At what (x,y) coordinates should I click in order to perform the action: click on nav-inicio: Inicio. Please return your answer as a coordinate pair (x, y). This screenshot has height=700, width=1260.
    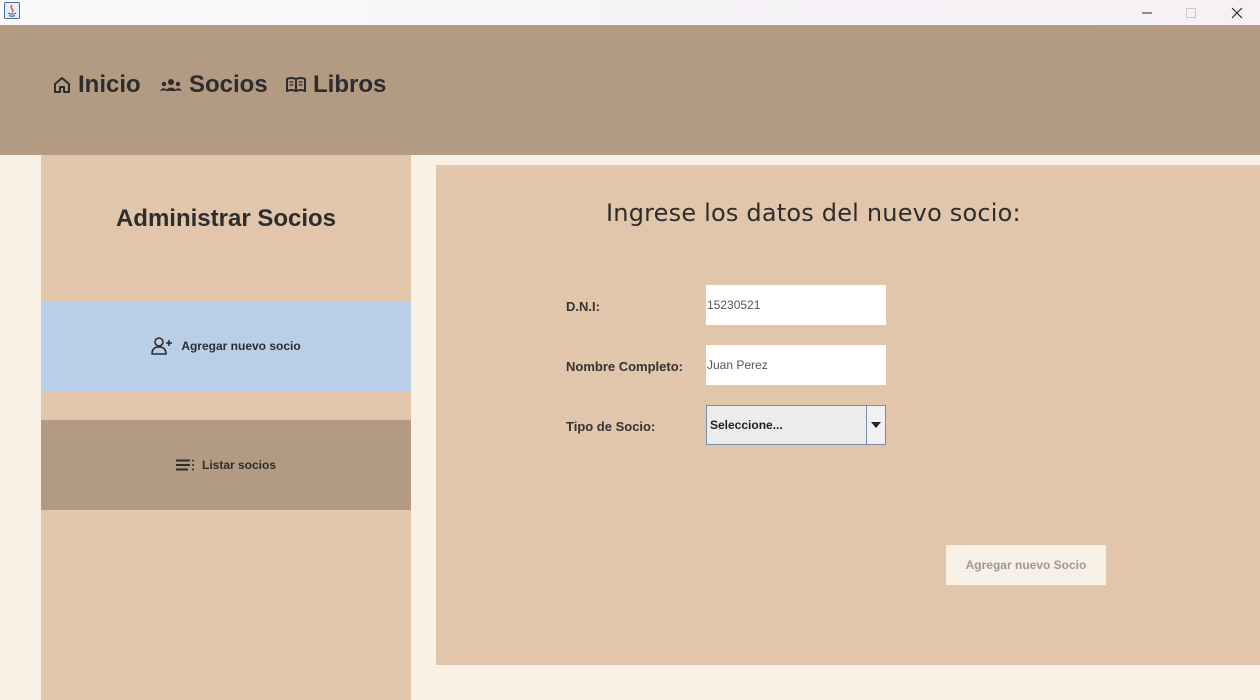
    Looking at the image, I should click on (96, 85).